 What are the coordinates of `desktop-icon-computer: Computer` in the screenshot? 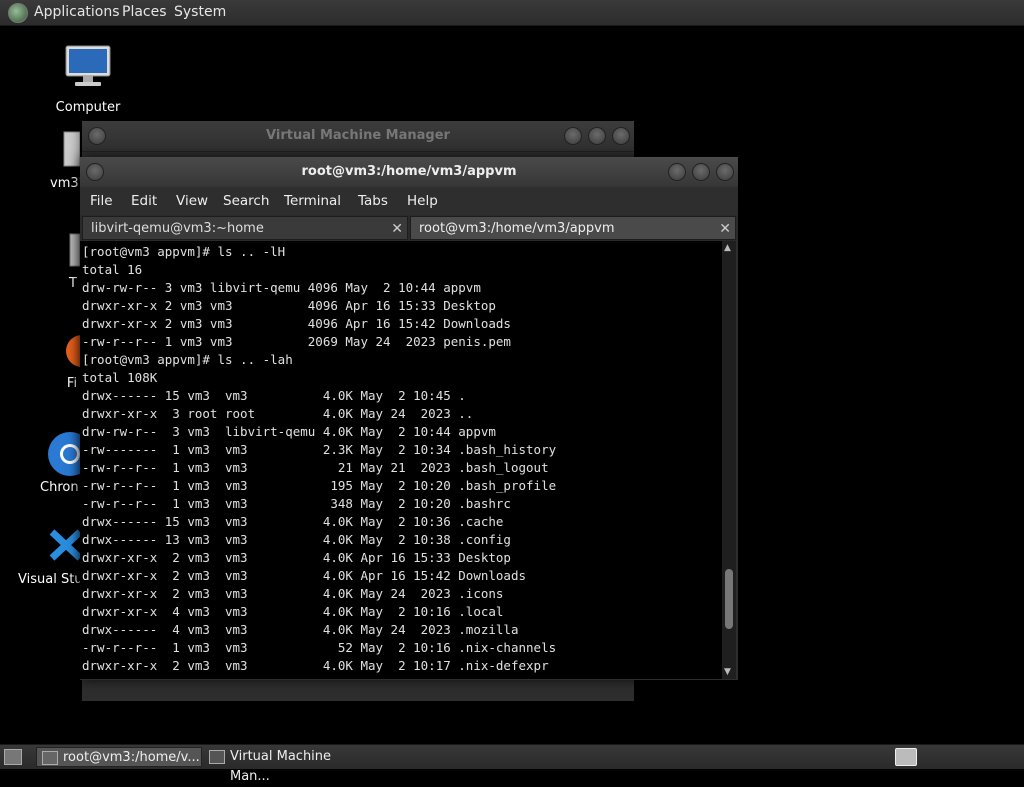 It's located at (88, 79).